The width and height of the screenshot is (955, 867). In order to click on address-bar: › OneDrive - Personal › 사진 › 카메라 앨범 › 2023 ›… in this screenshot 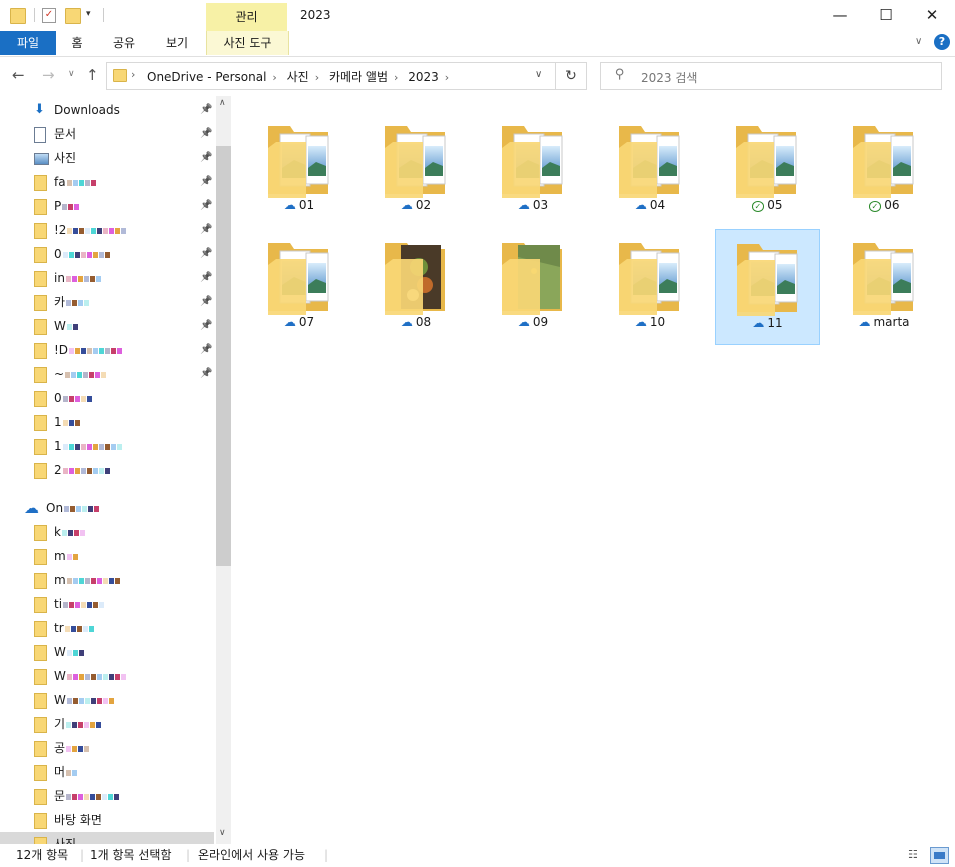, I will do `click(331, 76)`.